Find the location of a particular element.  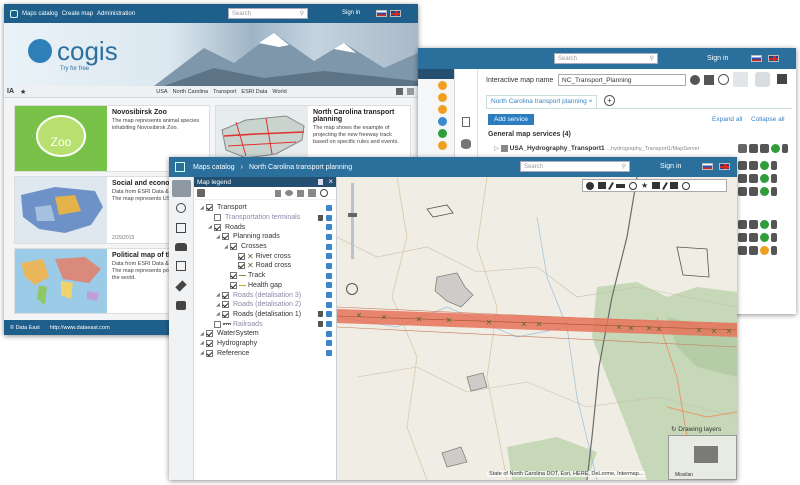

legend-layer-row: Transportation terminals is located at coordinates (265, 218).